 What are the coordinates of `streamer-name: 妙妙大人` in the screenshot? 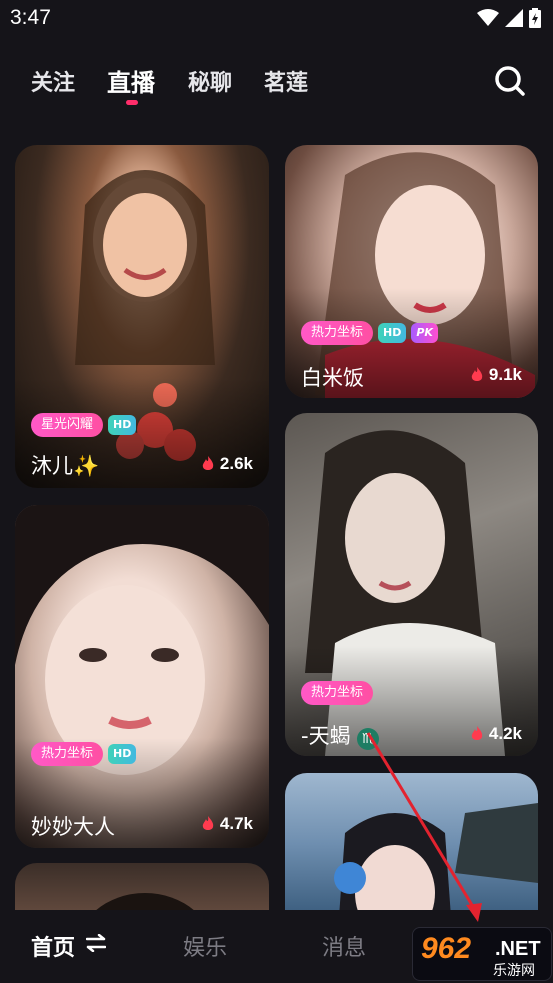 It's located at (73, 827).